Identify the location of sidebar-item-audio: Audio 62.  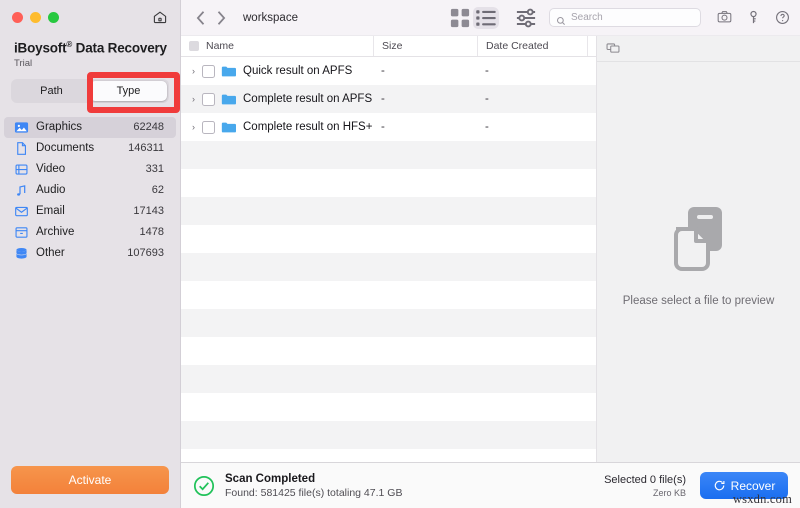
(90, 190).